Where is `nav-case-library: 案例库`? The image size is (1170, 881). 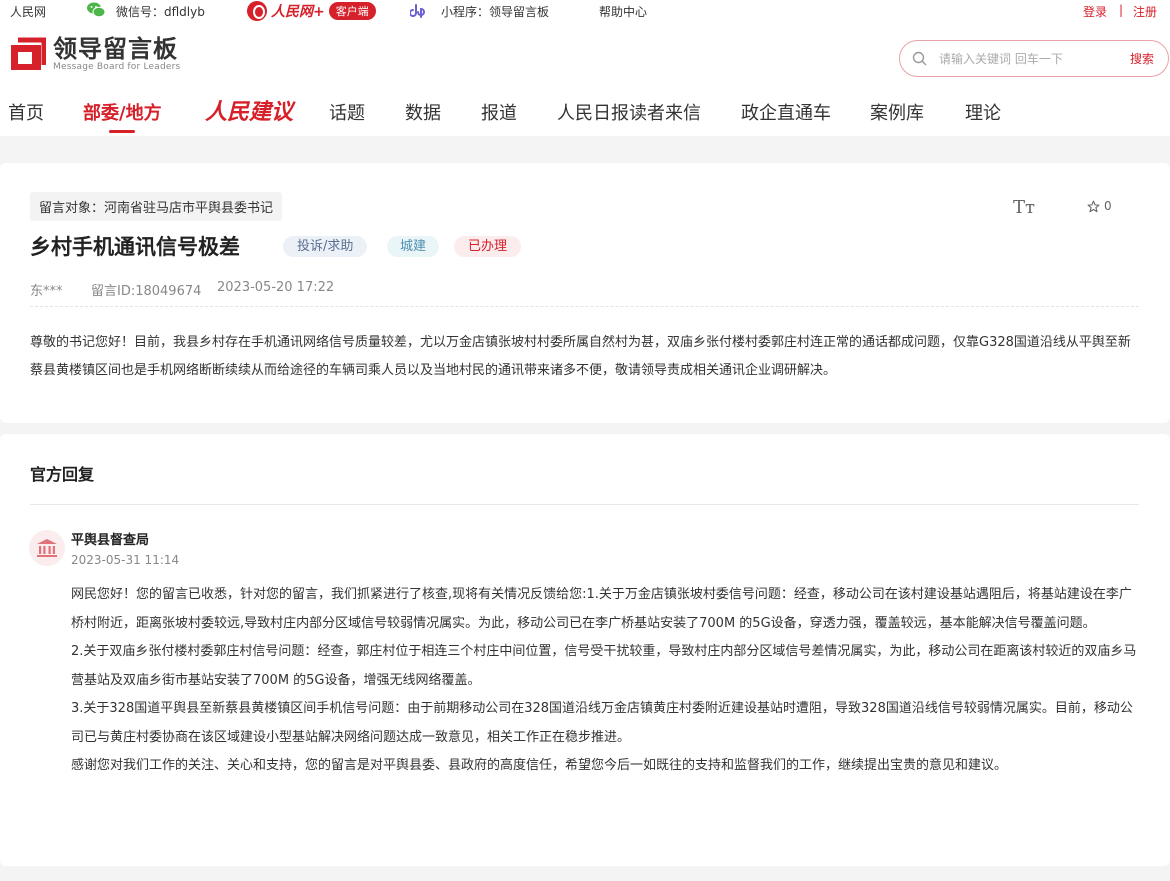
nav-case-library: 案例库 is located at coordinates (897, 112).